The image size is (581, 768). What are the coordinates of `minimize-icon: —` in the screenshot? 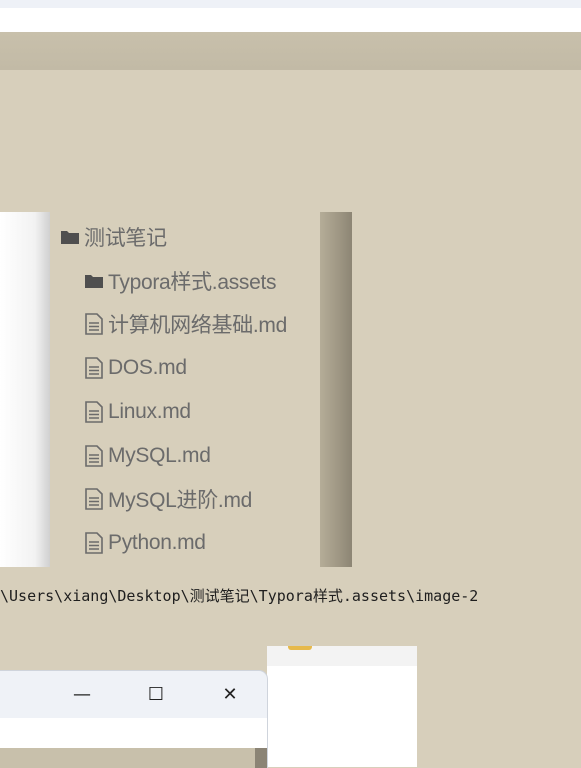 It's located at (82, 694).